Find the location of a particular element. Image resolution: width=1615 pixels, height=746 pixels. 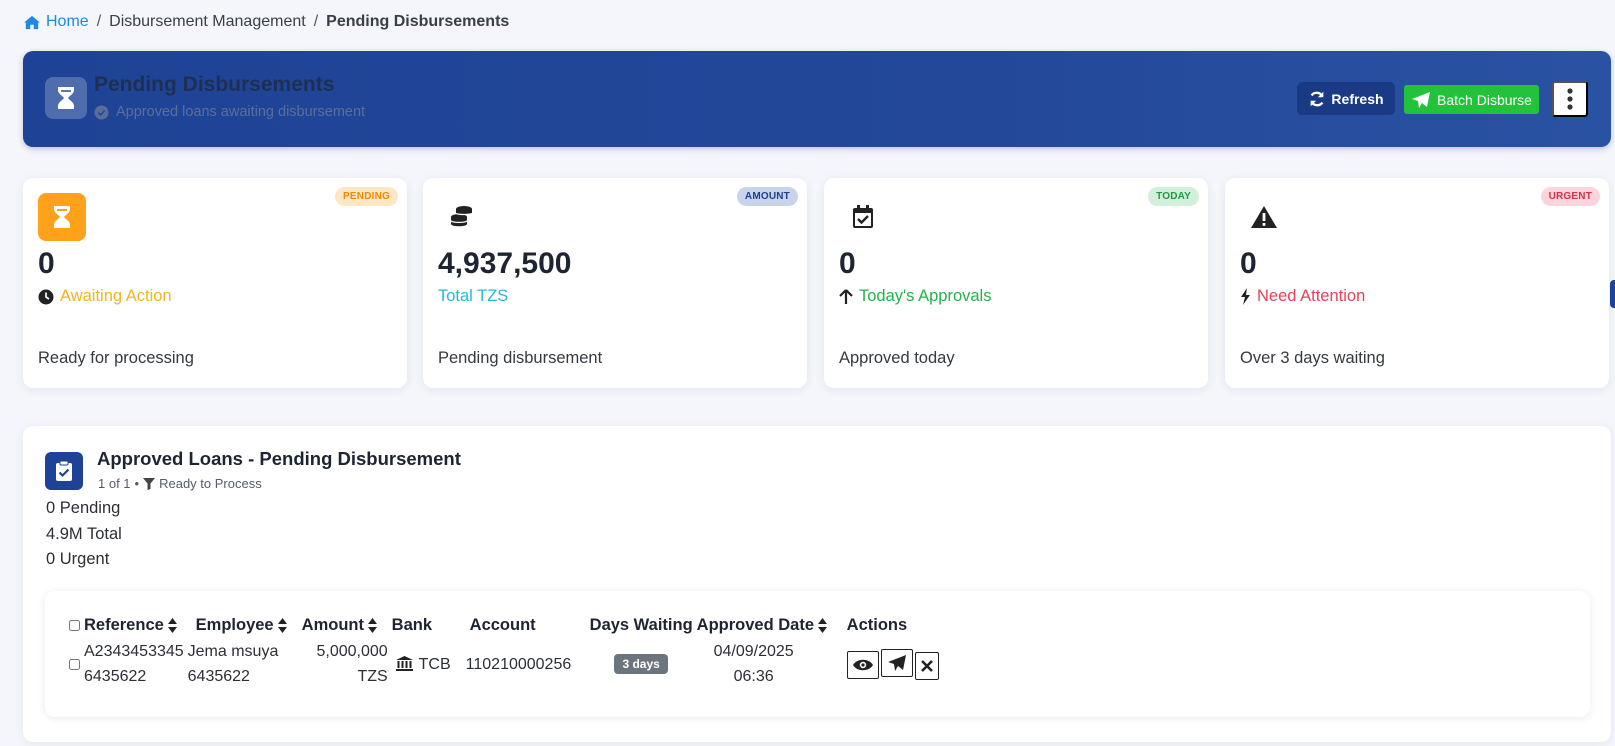

column-label: Bank is located at coordinates (412, 624).